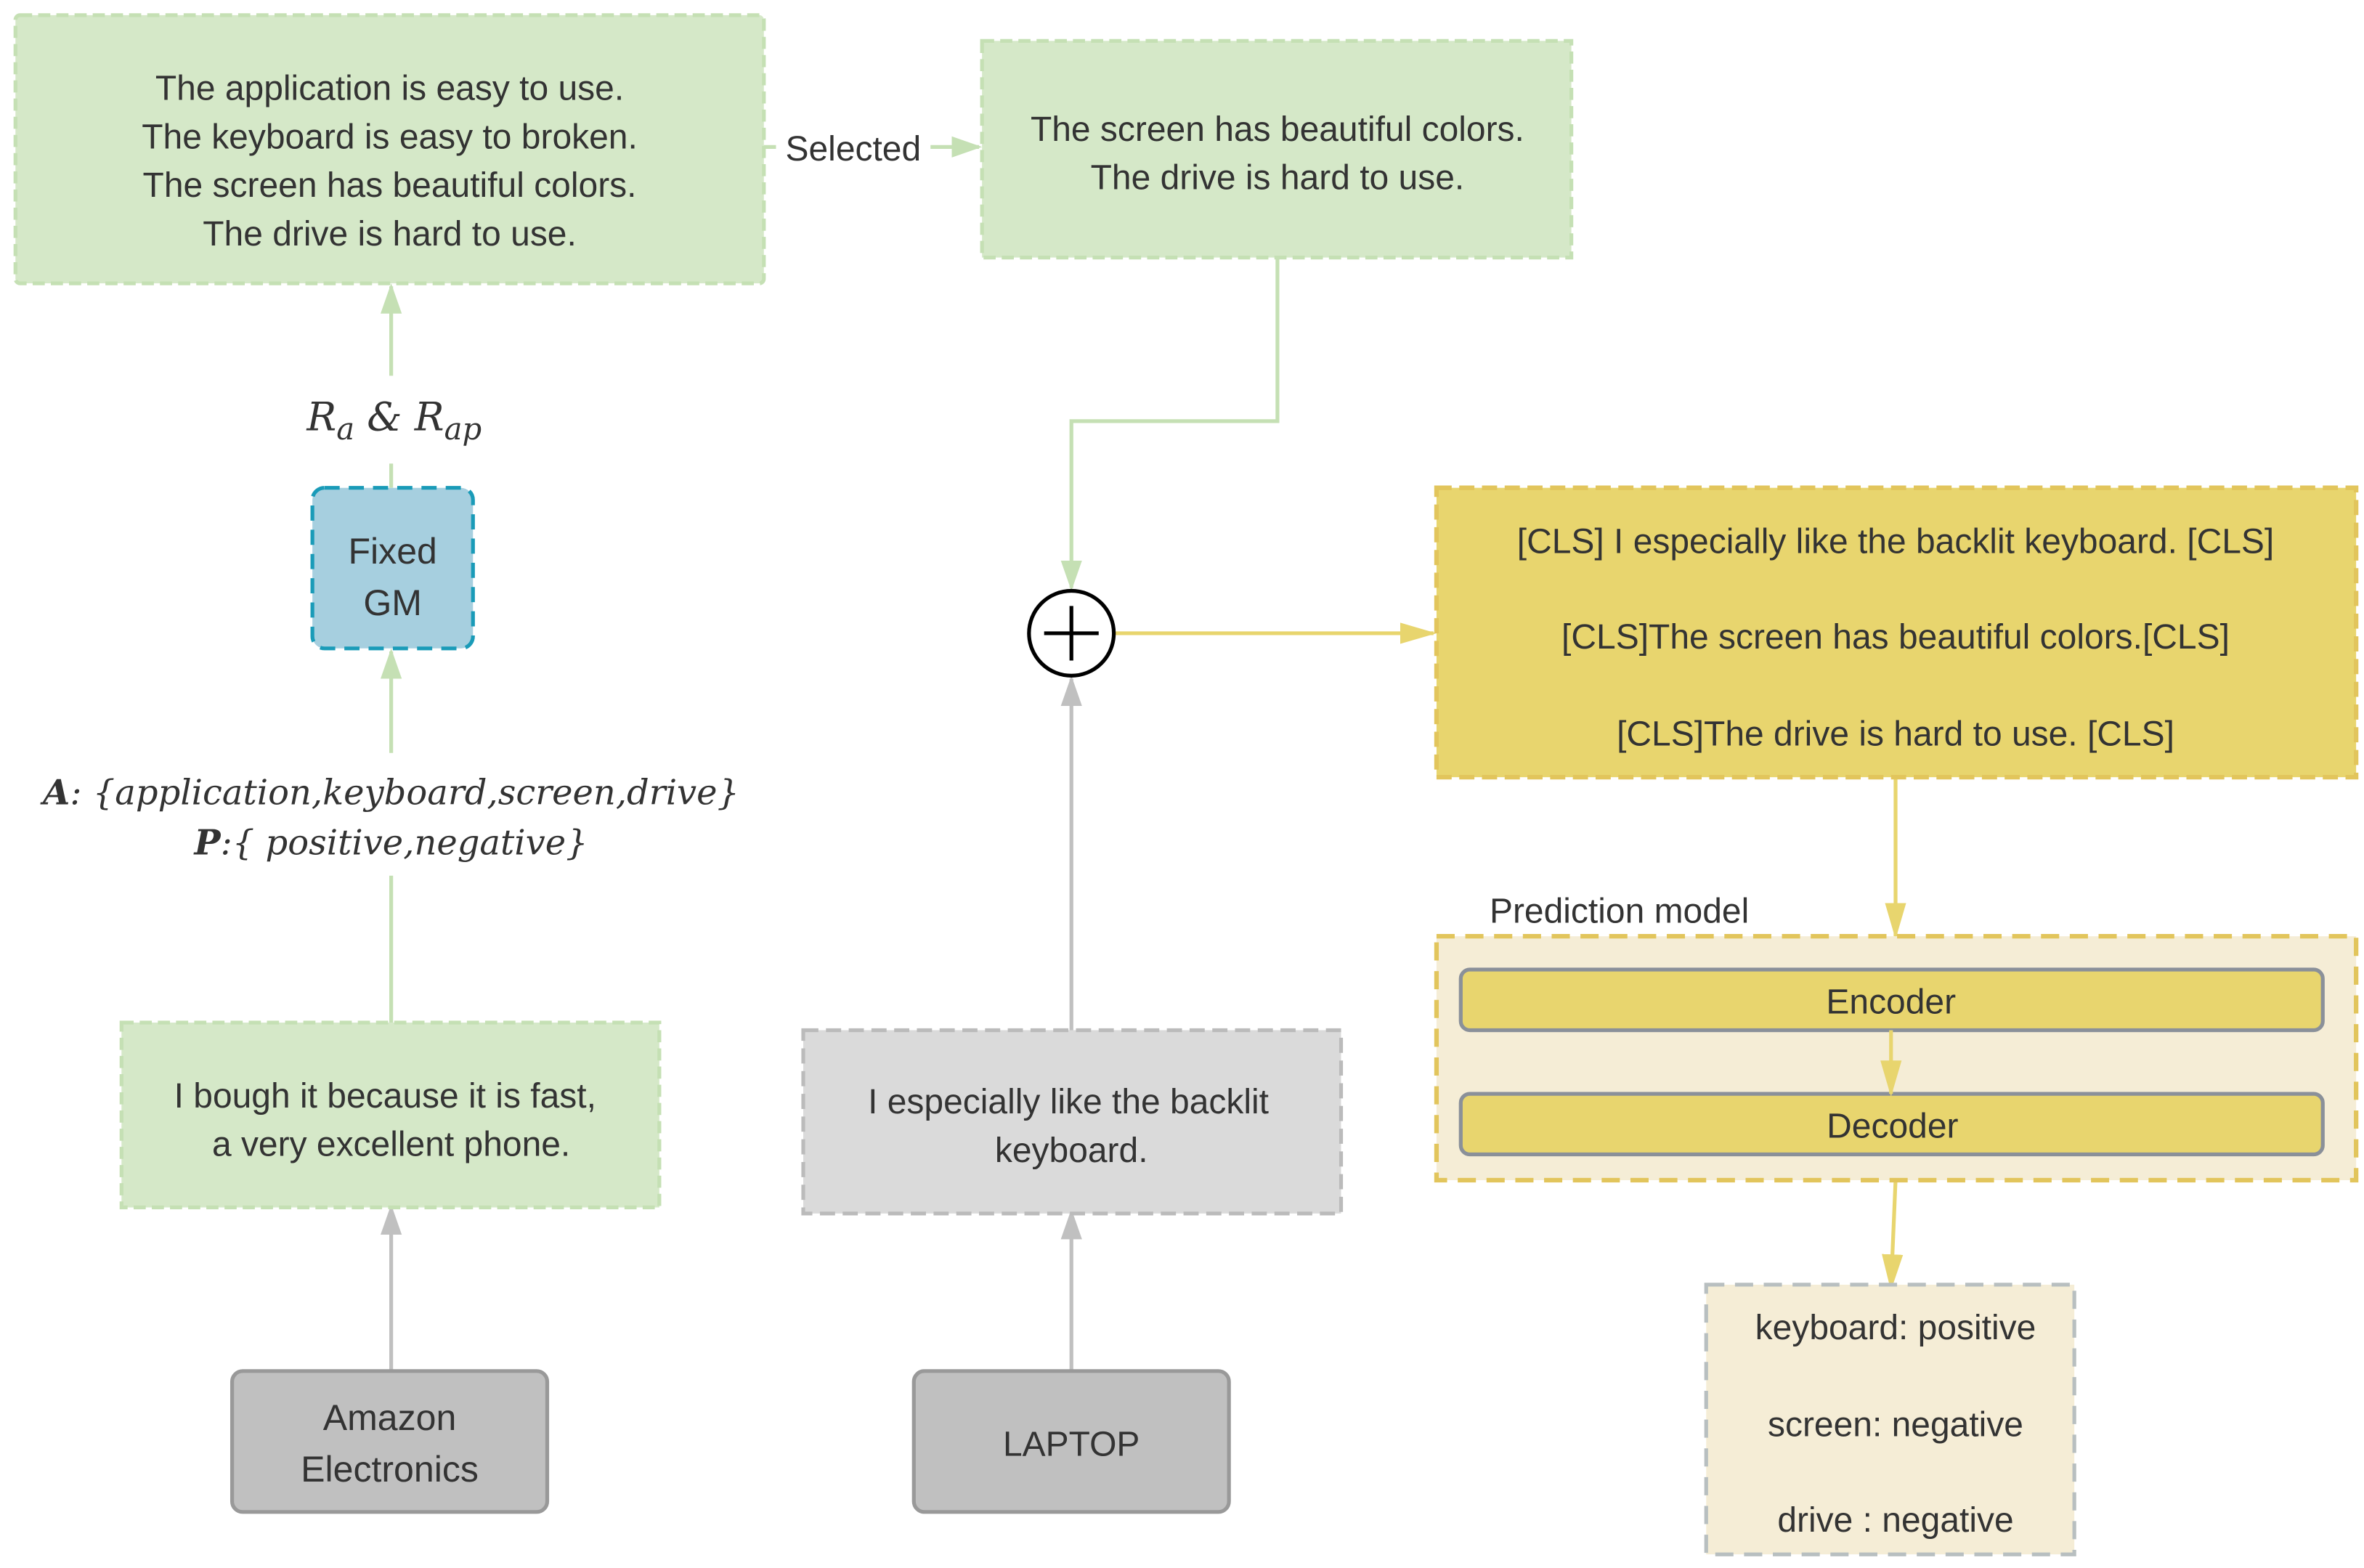  I want to click on source-domain-line: Electronics, so click(390, 1469).